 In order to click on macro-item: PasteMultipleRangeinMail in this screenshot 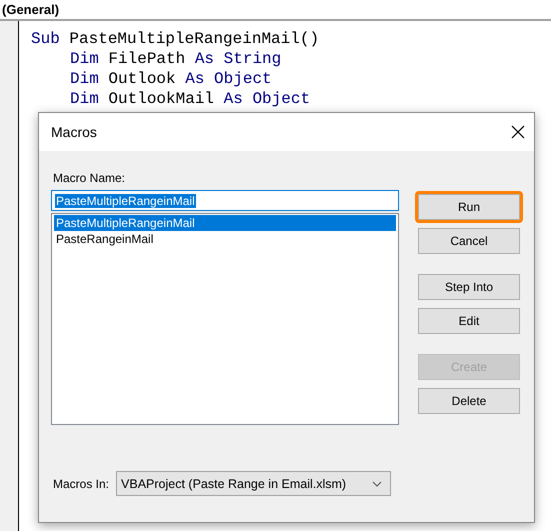, I will do `click(225, 223)`.